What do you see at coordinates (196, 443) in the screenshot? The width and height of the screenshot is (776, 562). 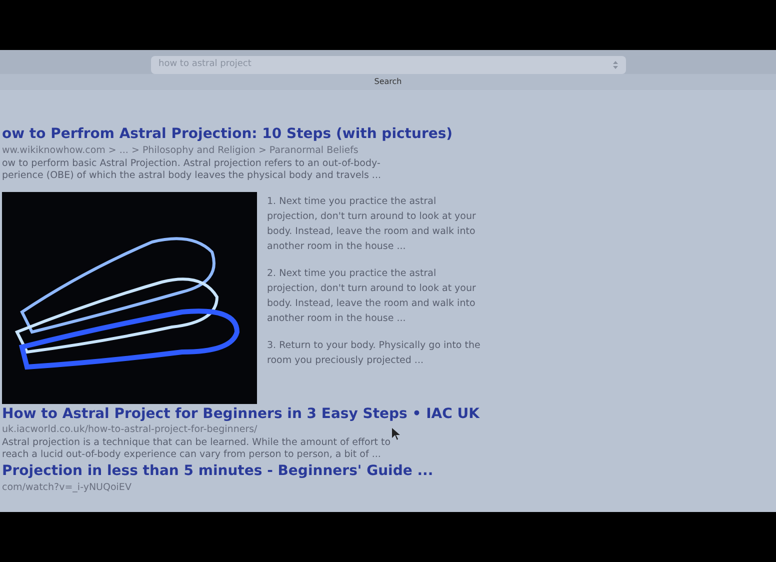 I see `result-snippet-line: Astral projection is a technique that can be learned. While the amount of effort to` at bounding box center [196, 443].